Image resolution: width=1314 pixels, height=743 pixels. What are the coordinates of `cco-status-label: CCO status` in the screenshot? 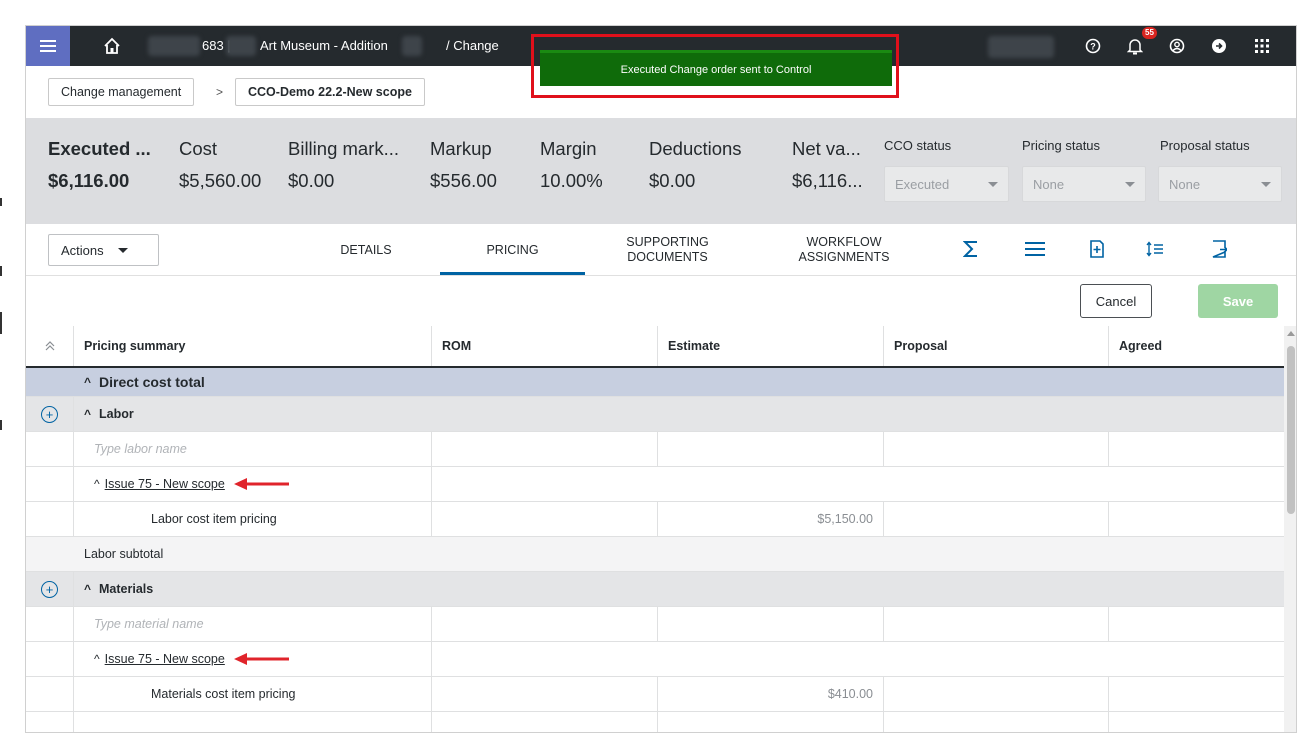 It's located at (918, 145).